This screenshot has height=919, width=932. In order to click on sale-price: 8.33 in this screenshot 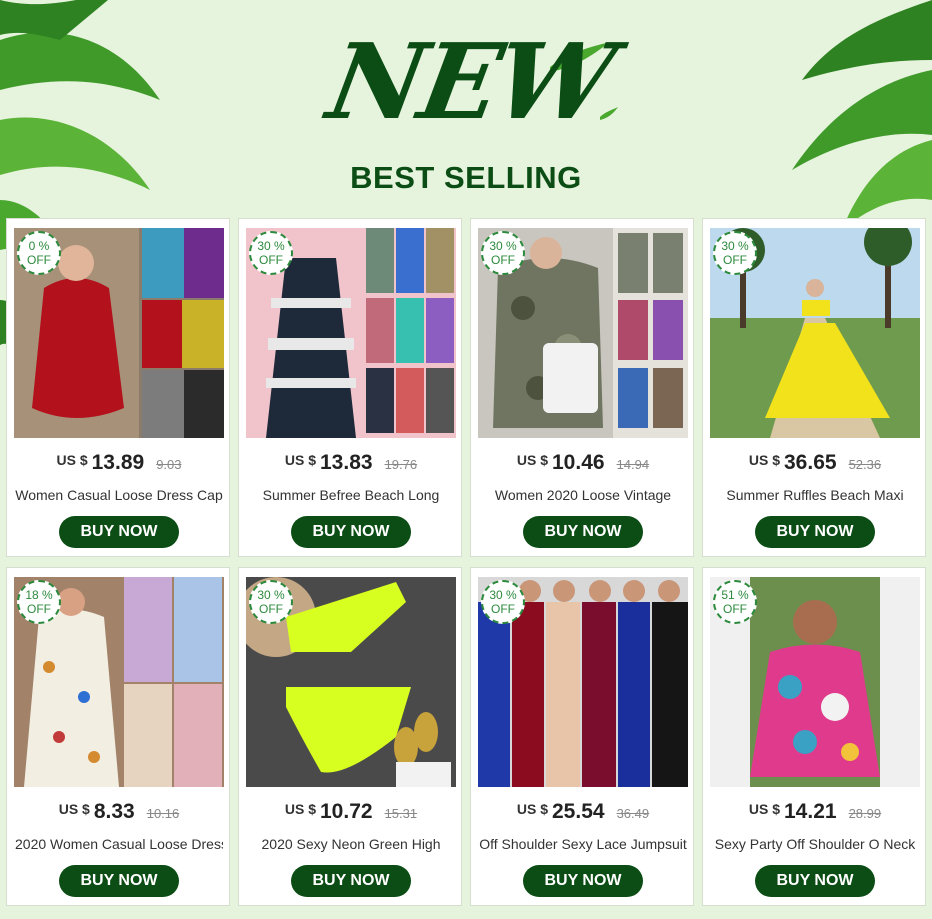, I will do `click(114, 811)`.